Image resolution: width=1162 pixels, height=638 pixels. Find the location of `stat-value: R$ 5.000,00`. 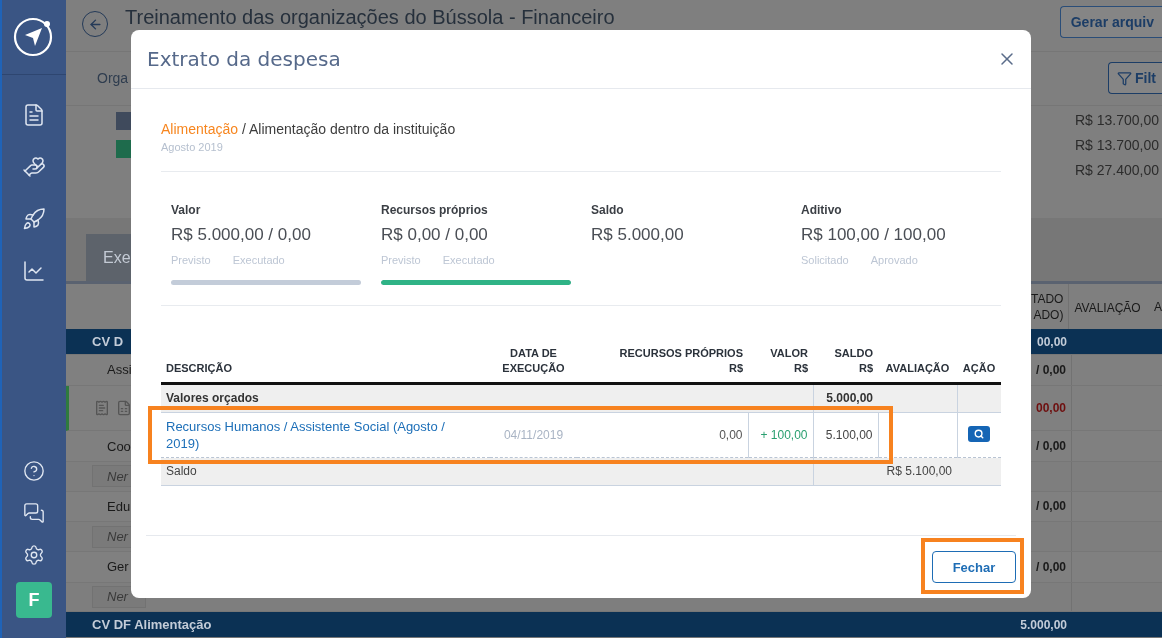

stat-value: R$ 5.000,00 is located at coordinates (638, 235).